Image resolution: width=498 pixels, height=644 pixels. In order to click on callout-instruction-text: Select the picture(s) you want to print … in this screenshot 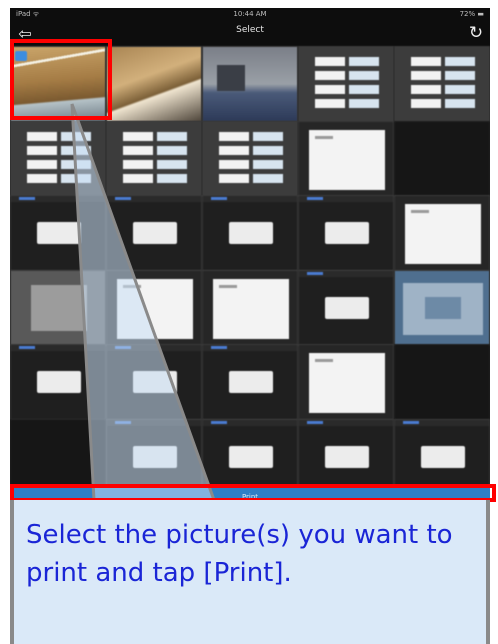, I will do `click(239, 554)`.